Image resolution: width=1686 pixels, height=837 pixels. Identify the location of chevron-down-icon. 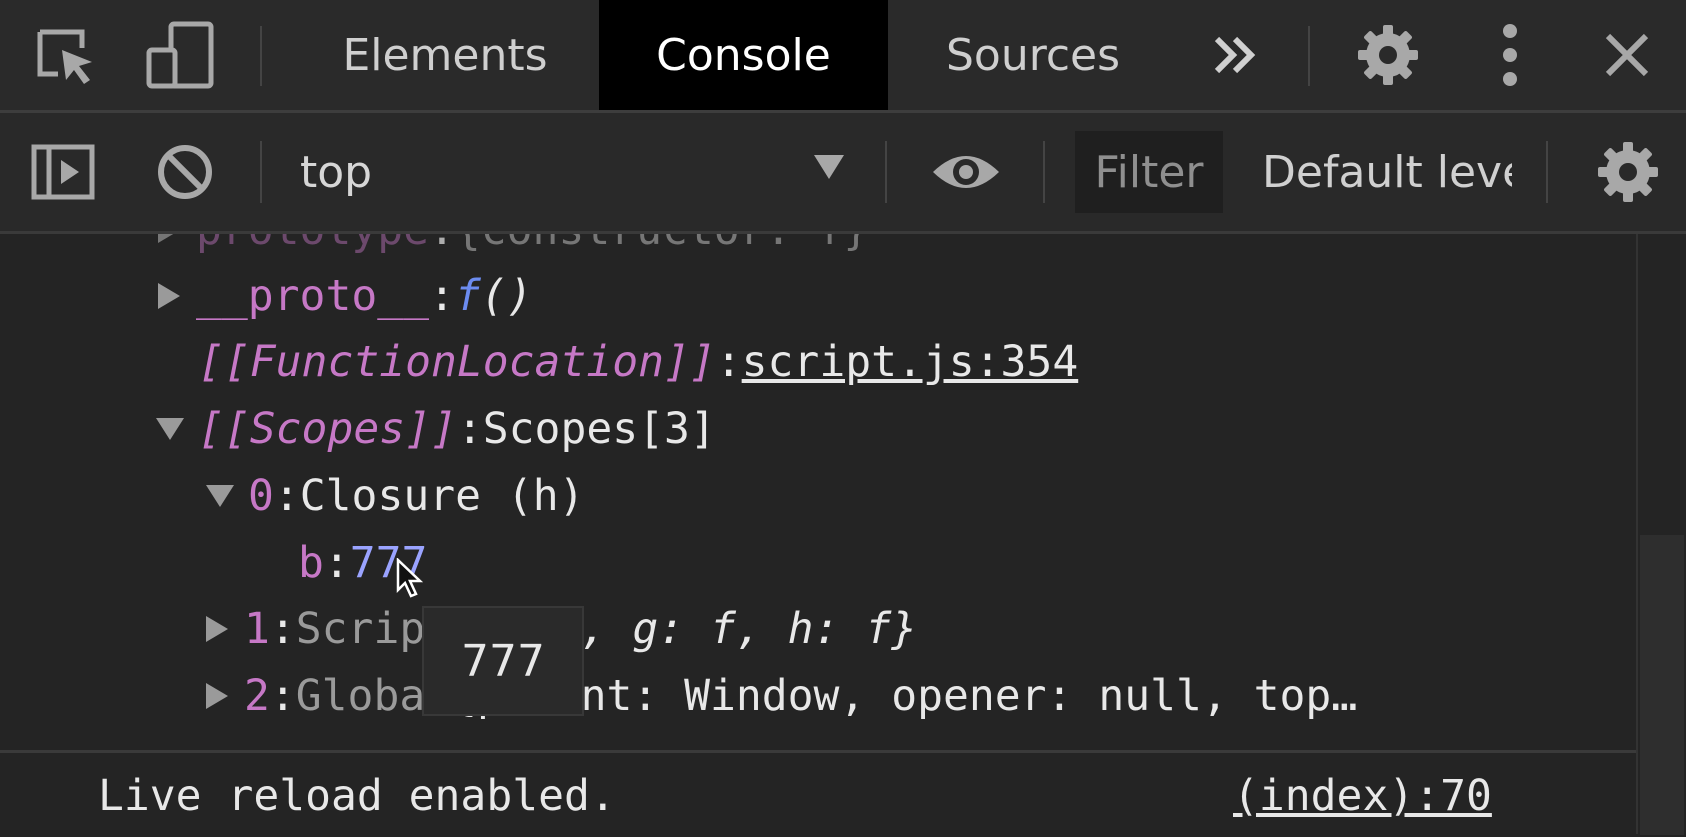
(829, 169).